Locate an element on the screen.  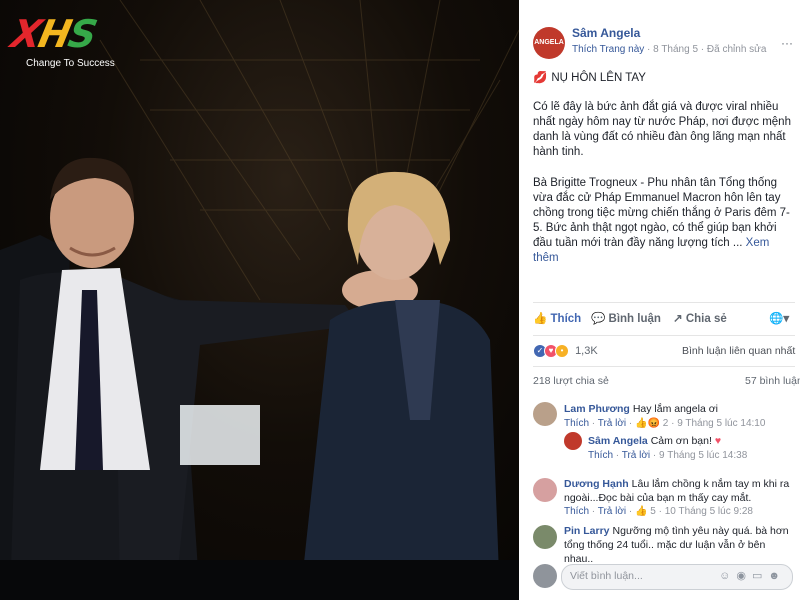
logo-tagline: Change To Success is located at coordinates (70, 63).